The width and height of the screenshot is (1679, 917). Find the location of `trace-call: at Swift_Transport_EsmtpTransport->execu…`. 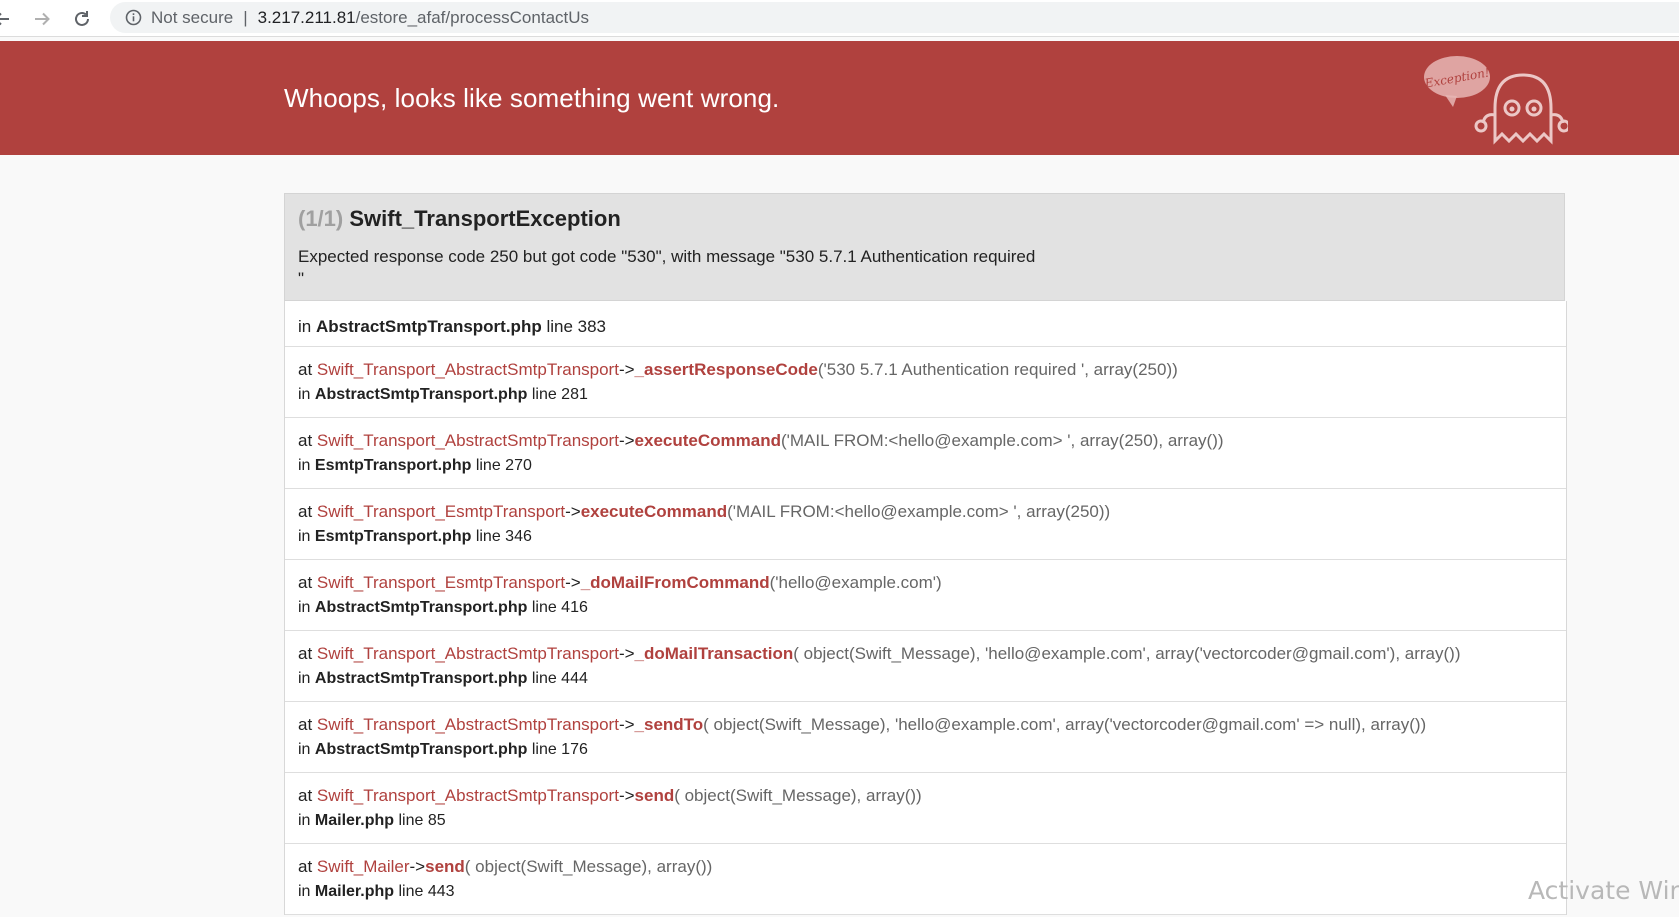

trace-call: at Swift_Transport_EsmtpTransport->execu… is located at coordinates (932, 511).